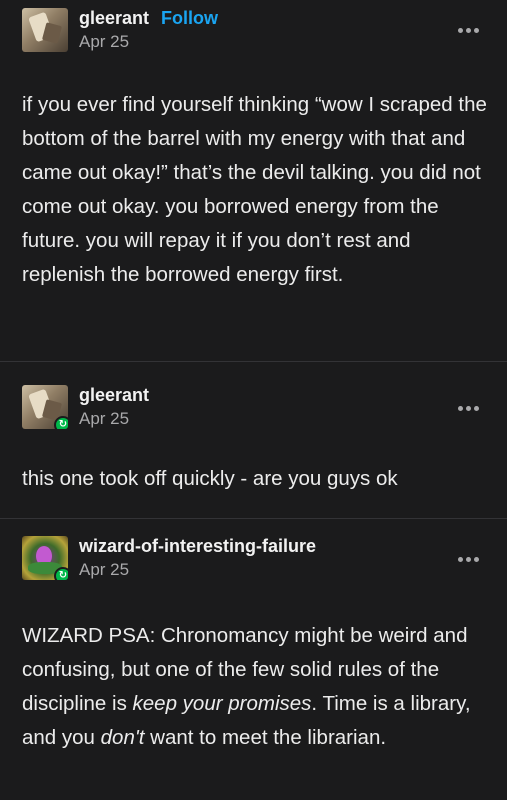  I want to click on post-header: gleerant Follow Apr 25, so click(120, 30).